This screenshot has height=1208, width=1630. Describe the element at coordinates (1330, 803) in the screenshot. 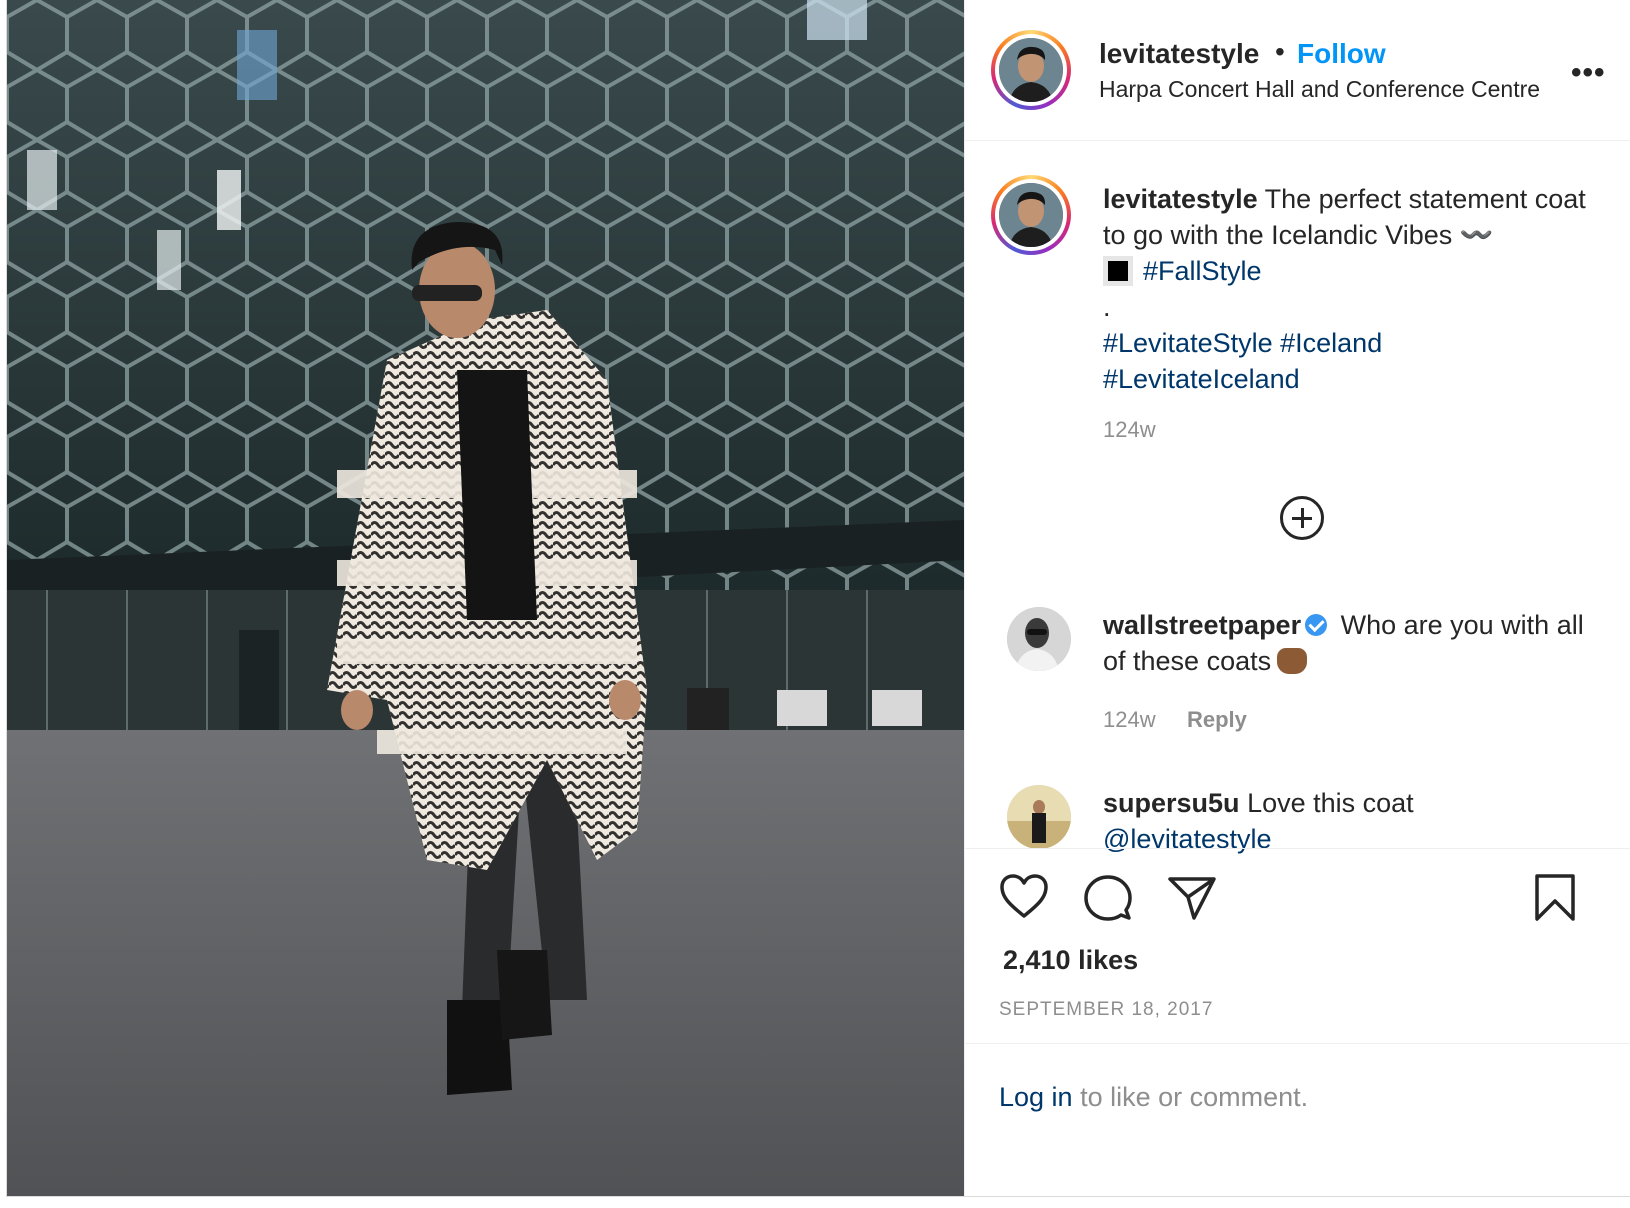

I see `comment-text: Love this coat` at that location.